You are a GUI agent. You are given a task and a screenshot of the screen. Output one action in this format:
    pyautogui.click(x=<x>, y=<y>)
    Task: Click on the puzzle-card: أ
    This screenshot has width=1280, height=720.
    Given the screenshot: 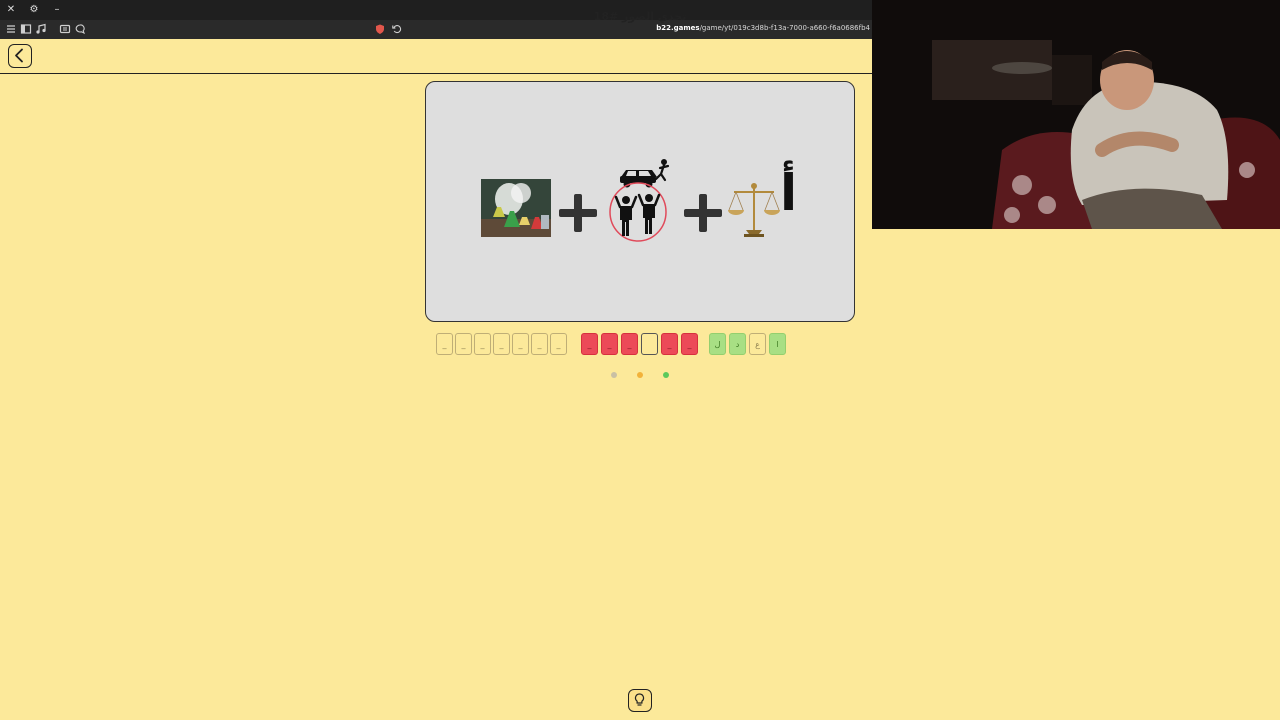 What is the action you would take?
    pyautogui.click(x=640, y=201)
    